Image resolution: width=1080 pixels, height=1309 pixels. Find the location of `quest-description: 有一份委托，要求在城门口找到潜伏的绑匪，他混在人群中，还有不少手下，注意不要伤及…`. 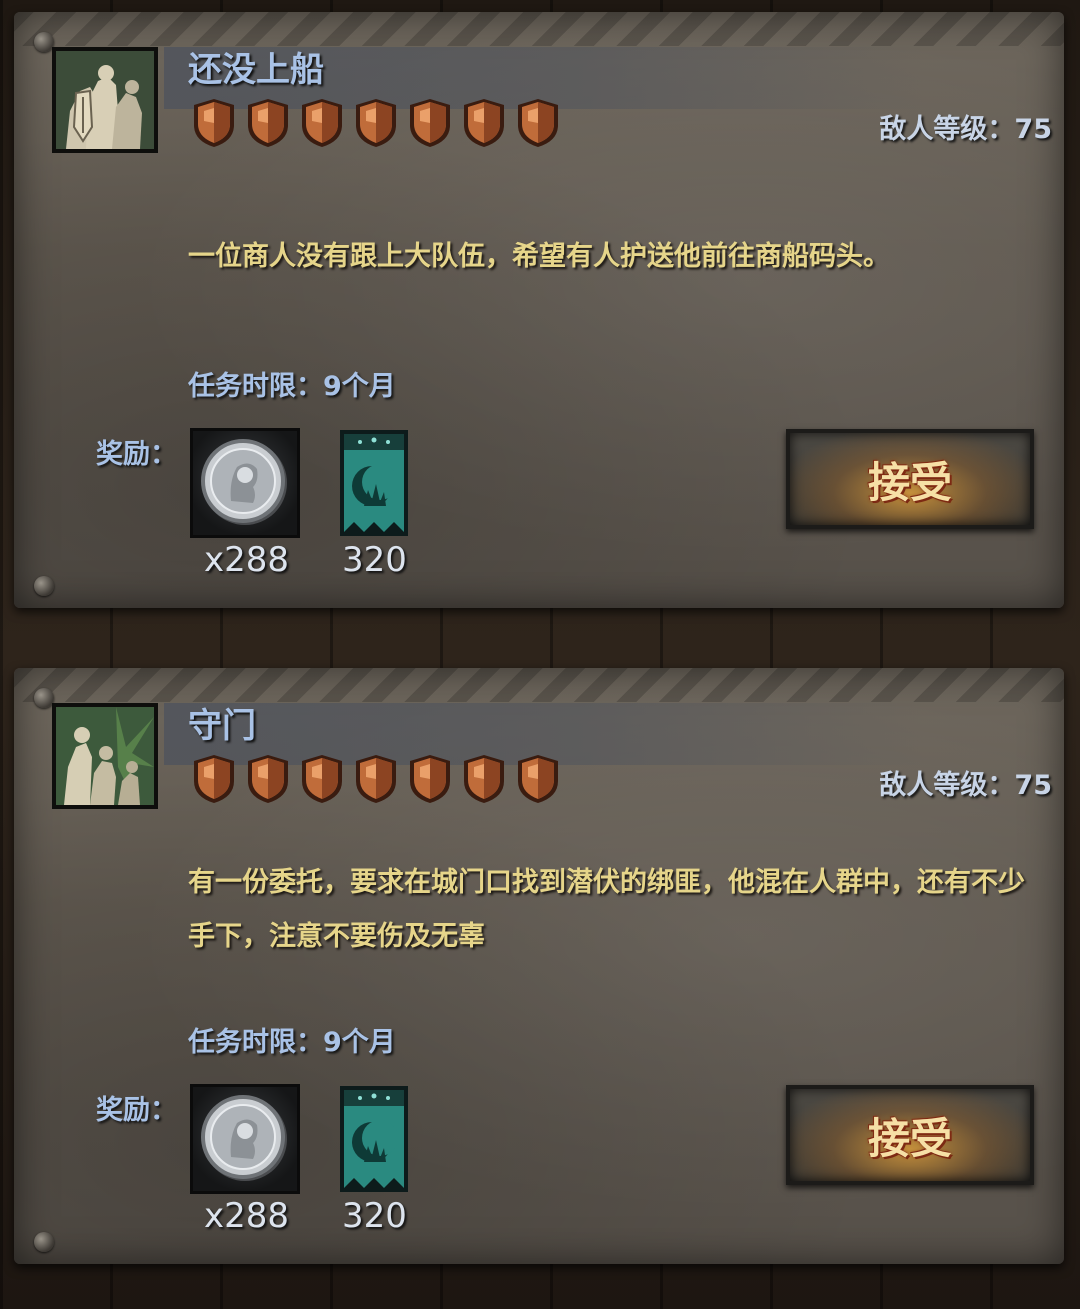

quest-description: 有一份委托，要求在城门口找到潜伏的绑匪，他混在人群中，还有不少手下，注意不要伤及… is located at coordinates (606, 909).